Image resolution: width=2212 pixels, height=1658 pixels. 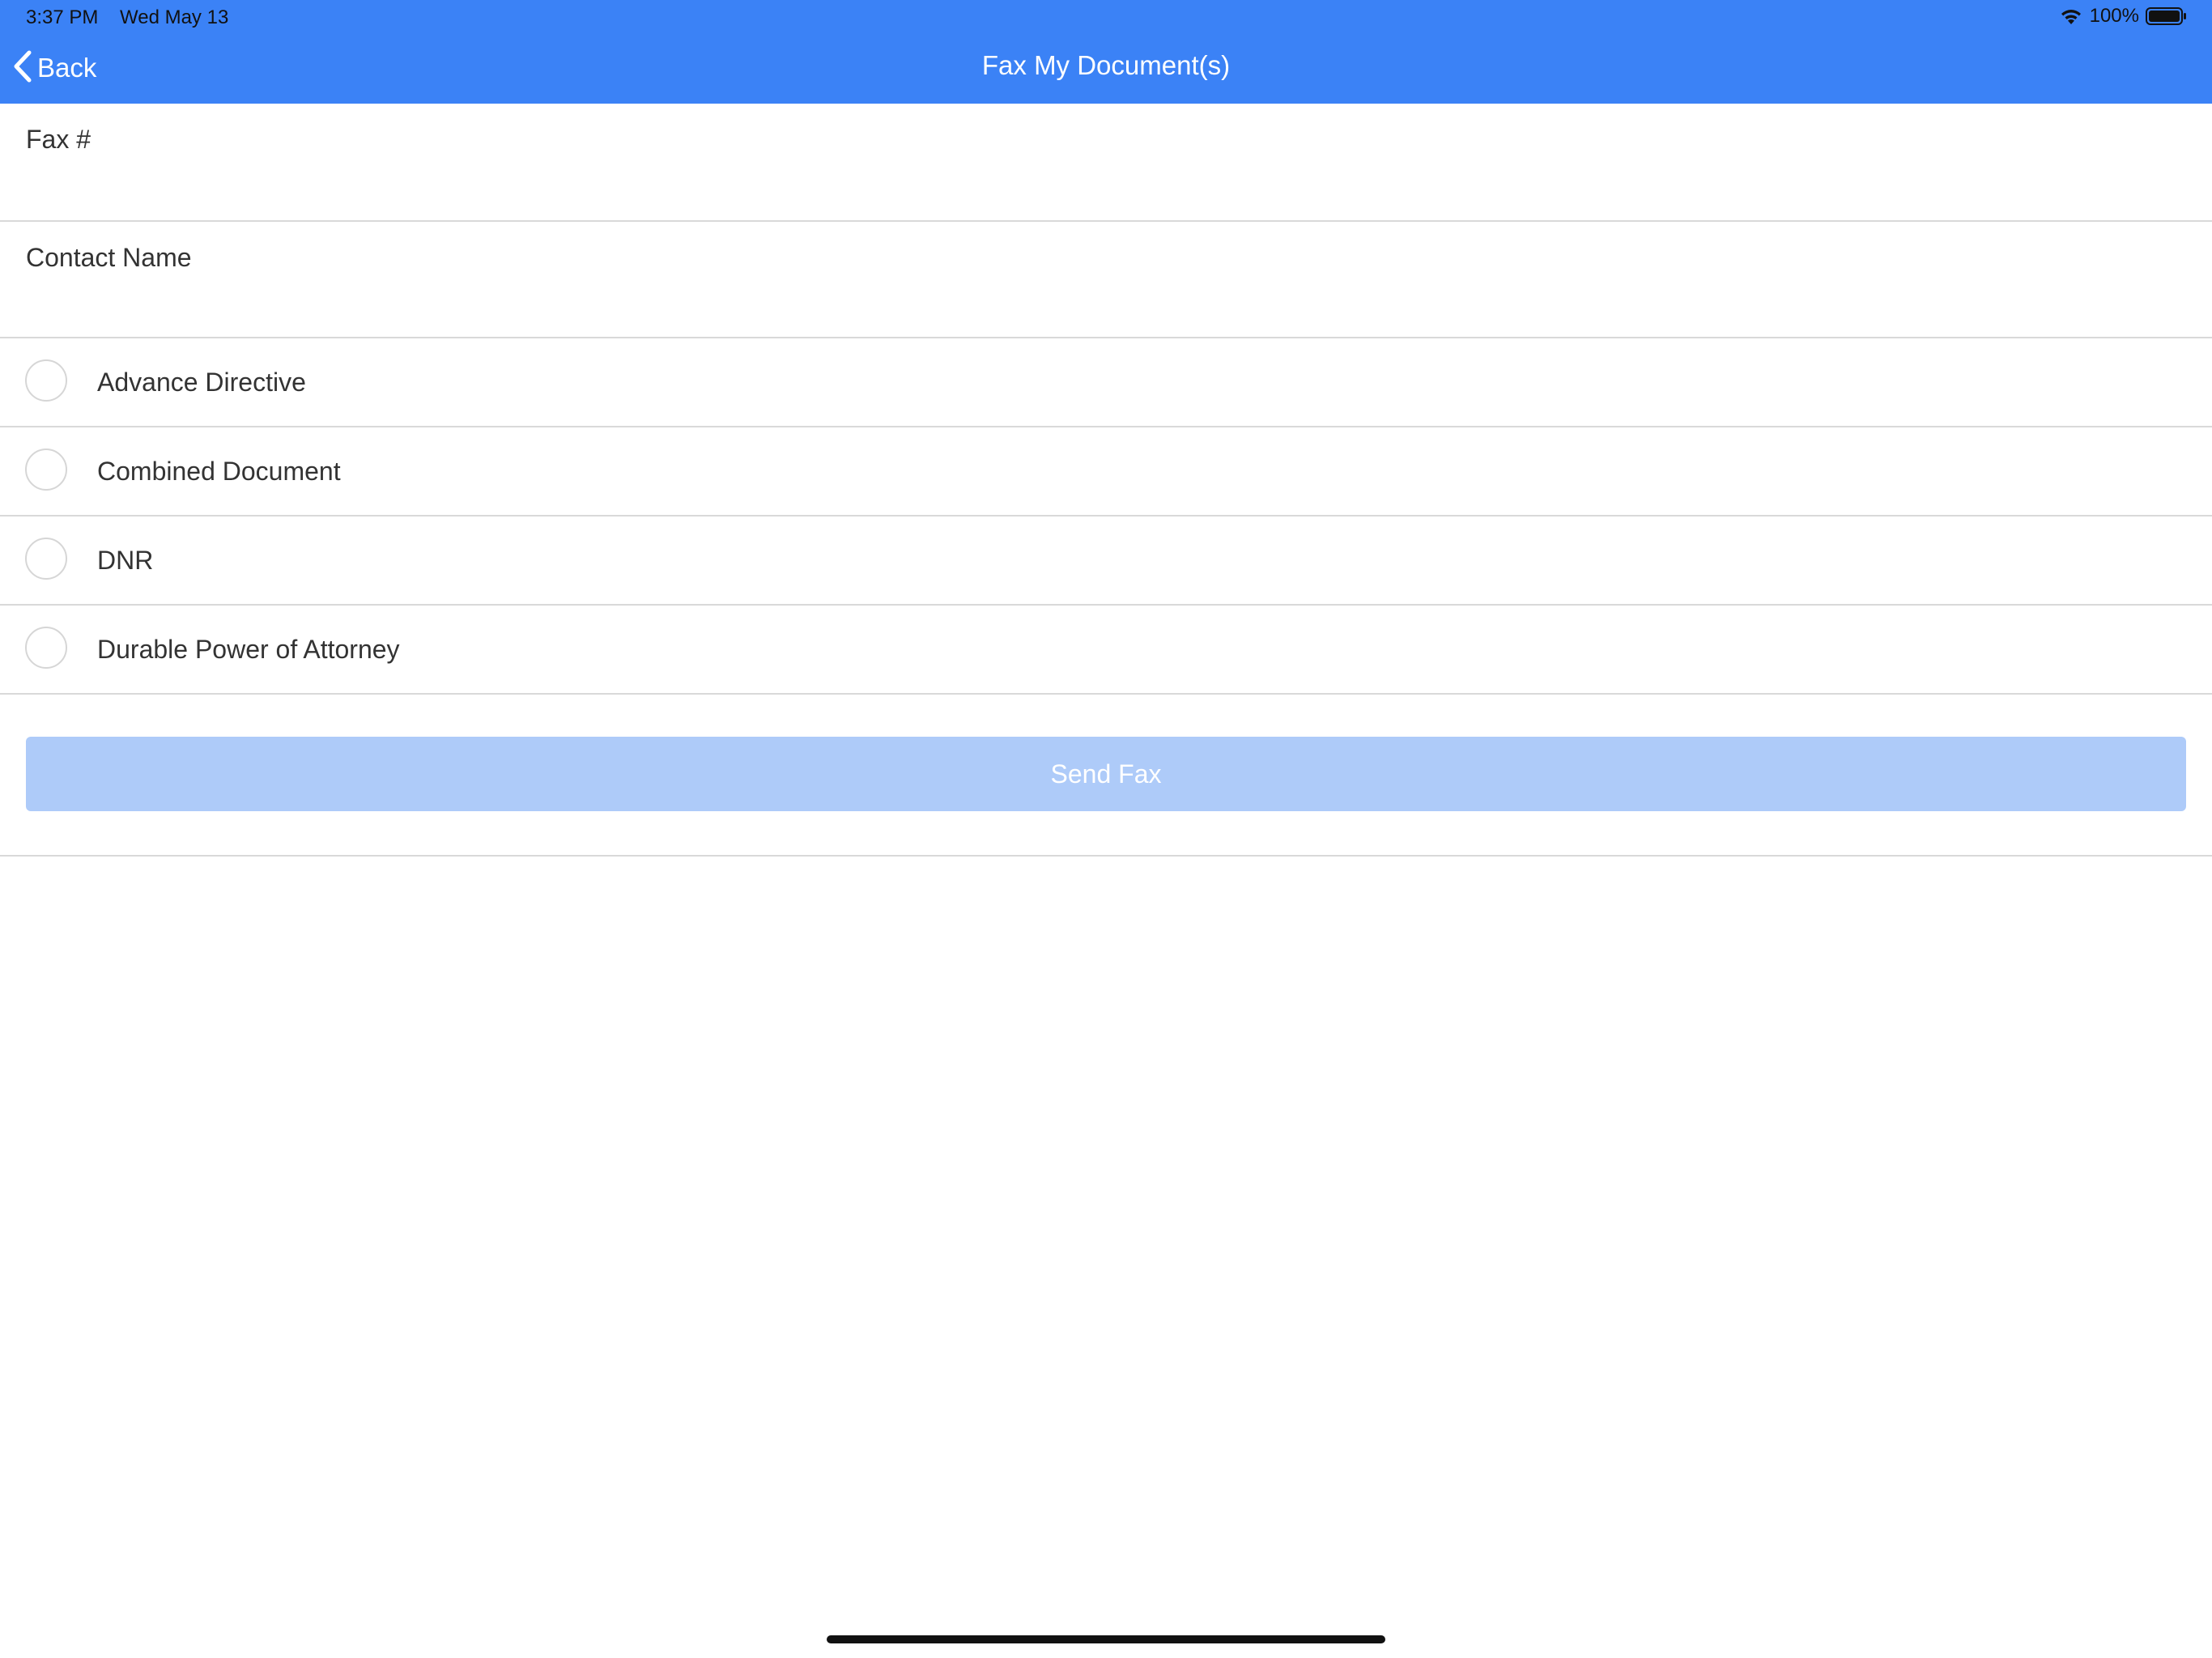 What do you see at coordinates (2114, 16) in the screenshot?
I see `battery-percentage: 100%` at bounding box center [2114, 16].